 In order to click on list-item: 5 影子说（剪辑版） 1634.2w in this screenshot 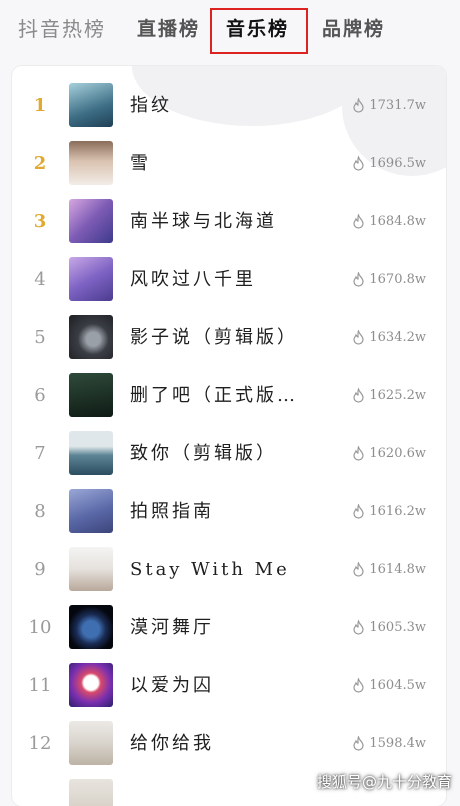, I will do `click(229, 338)`.